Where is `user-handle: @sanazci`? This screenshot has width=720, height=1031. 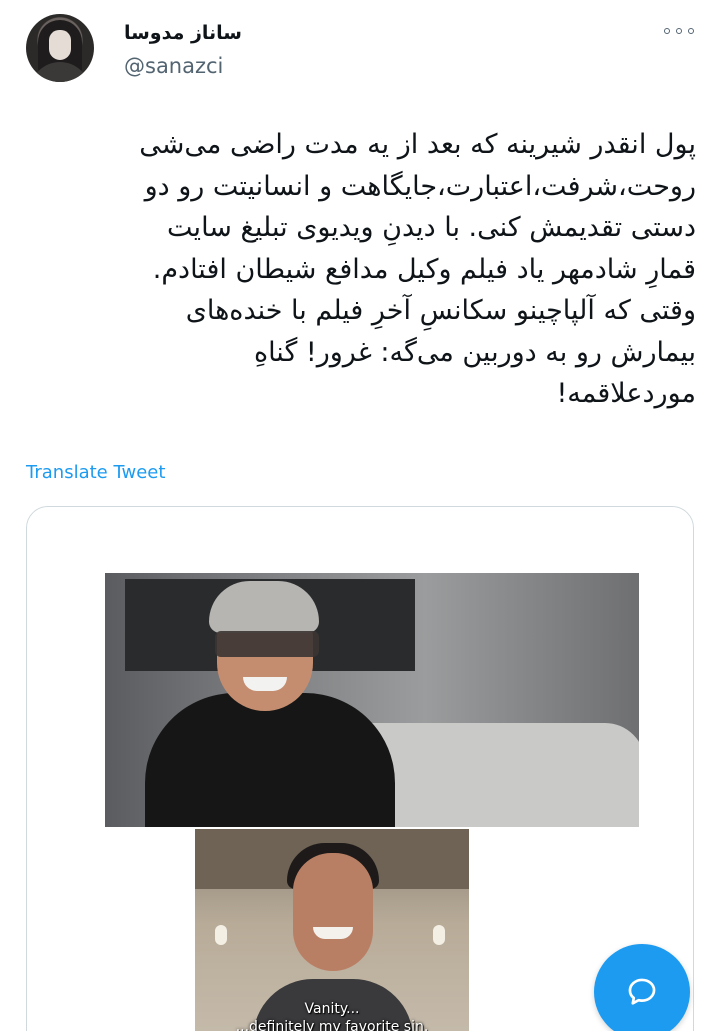
user-handle: @sanazci is located at coordinates (173, 66).